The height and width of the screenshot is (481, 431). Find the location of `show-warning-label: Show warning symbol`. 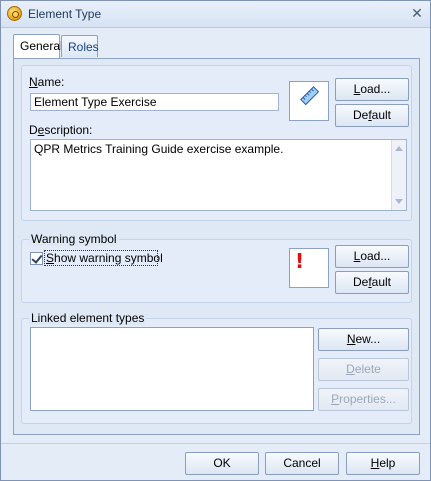

show-warning-label: Show warning symbol is located at coordinates (104, 258).